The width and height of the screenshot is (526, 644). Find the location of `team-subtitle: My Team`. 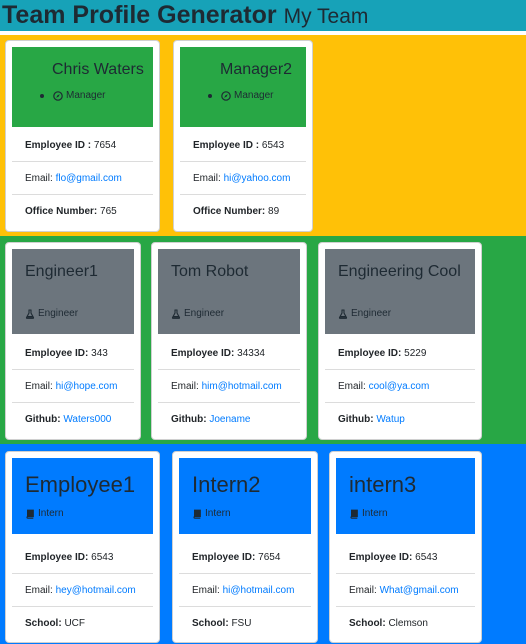

team-subtitle: My Team is located at coordinates (326, 16).